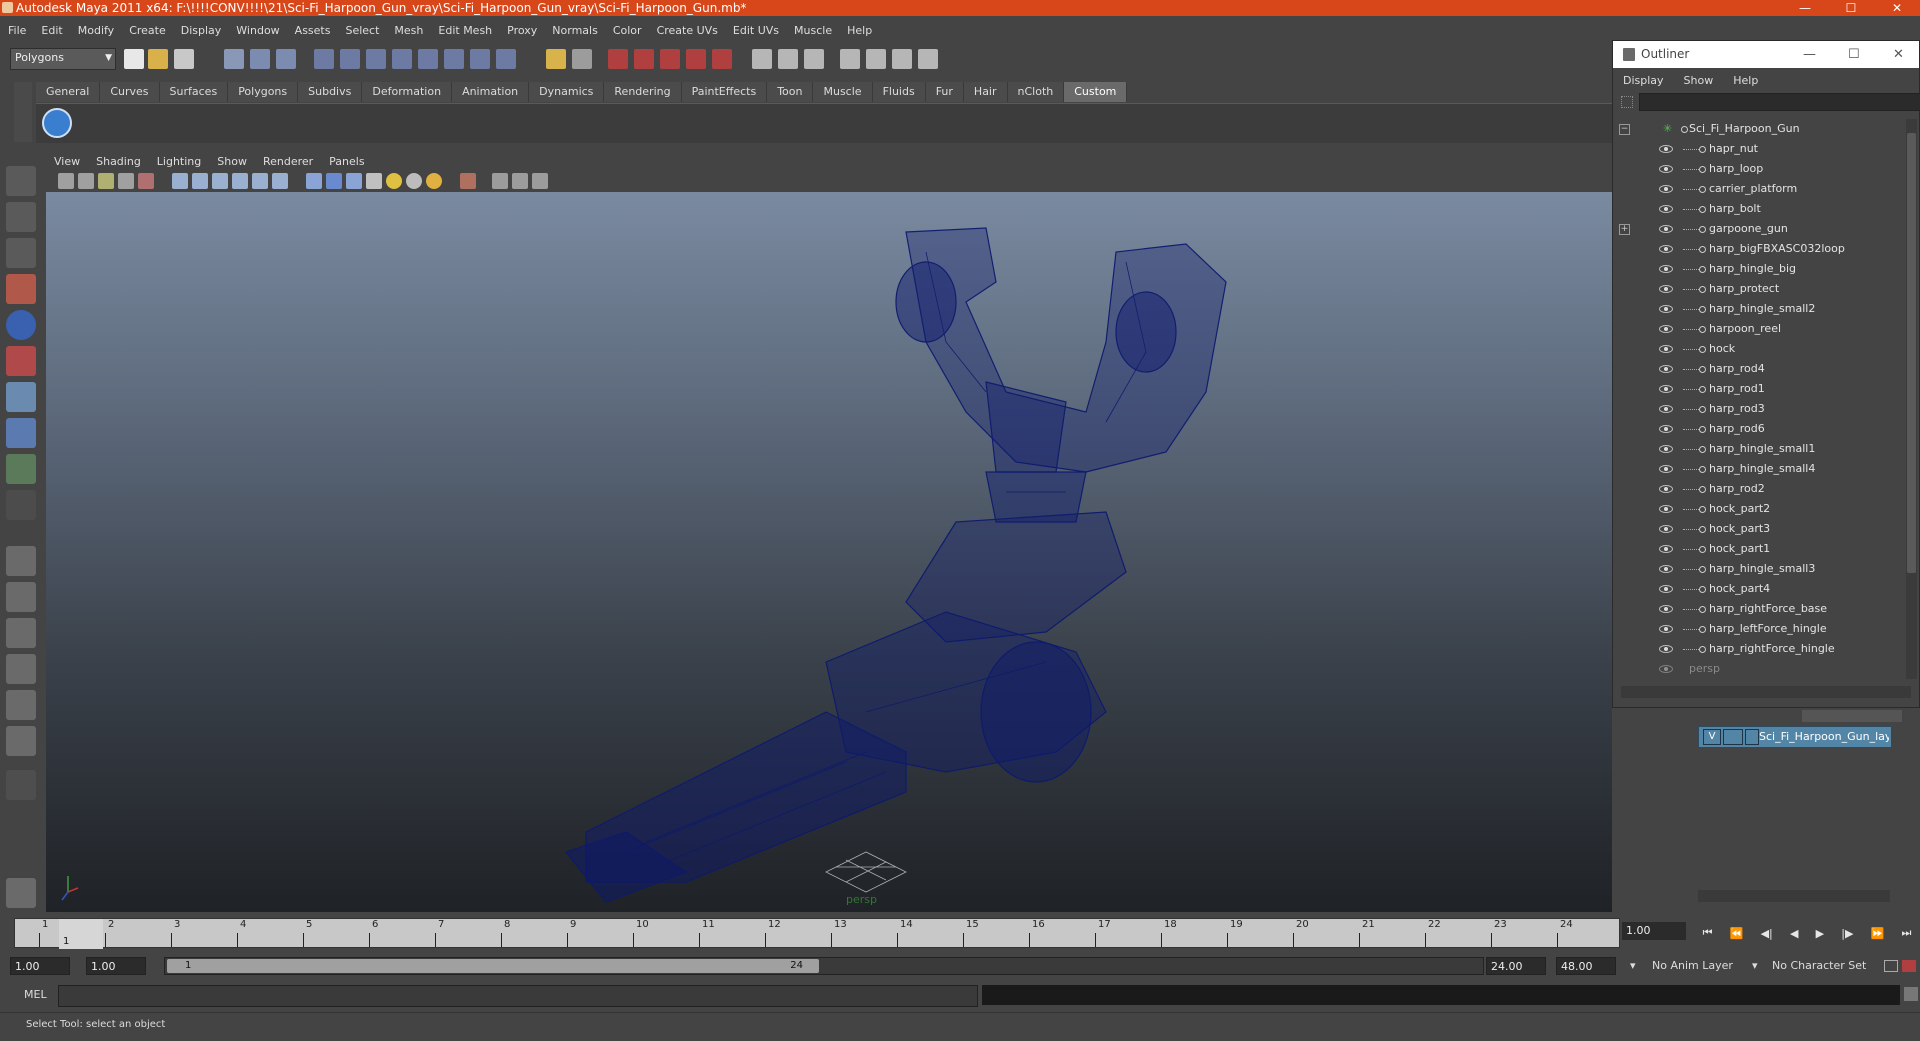  I want to click on menu-color: Color, so click(627, 30).